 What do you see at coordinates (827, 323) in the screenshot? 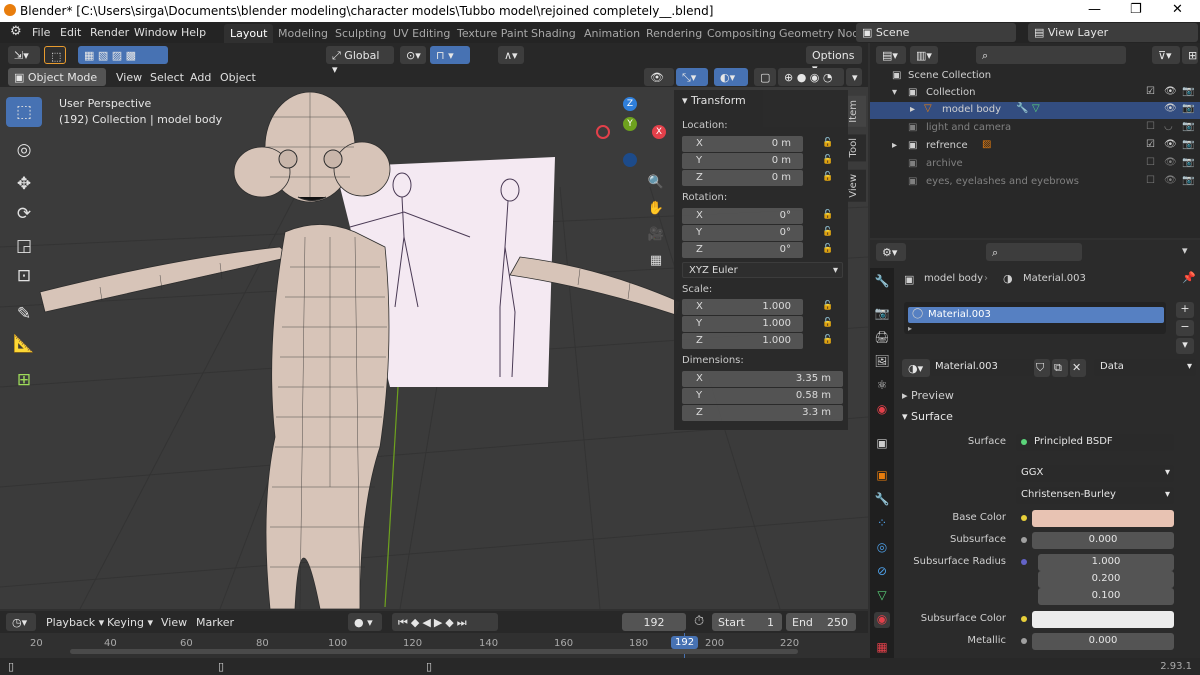
I see `lock-scale-y-icon: 🔓` at bounding box center [827, 323].